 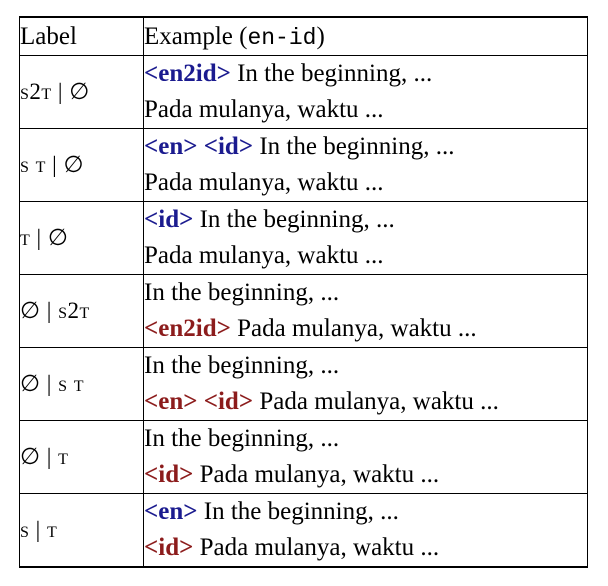 What do you see at coordinates (187, 328) in the screenshot?
I see `target-tag: <en2id>` at bounding box center [187, 328].